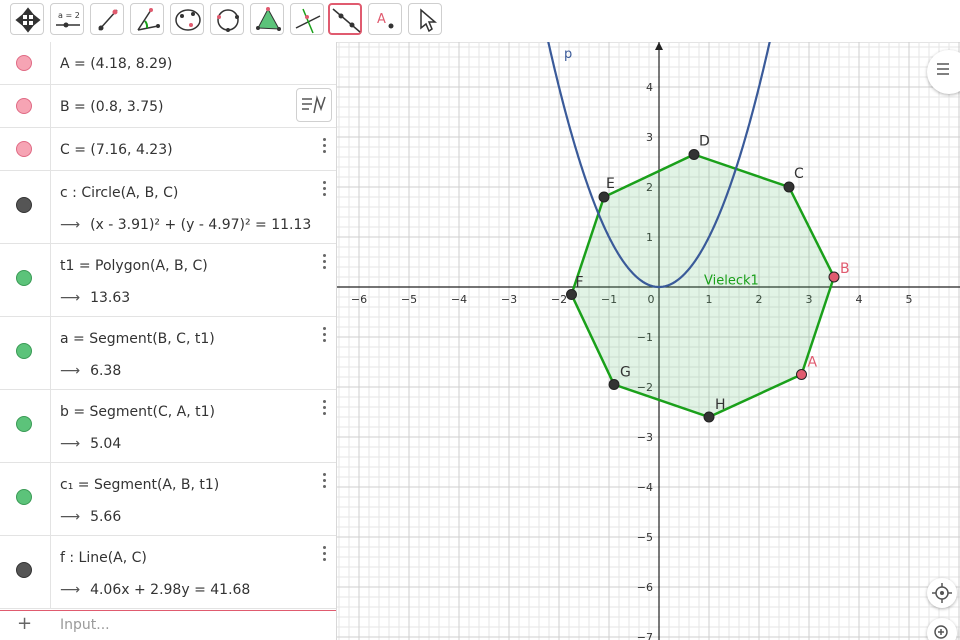  What do you see at coordinates (834, 277) in the screenshot?
I see `point-B` at bounding box center [834, 277].